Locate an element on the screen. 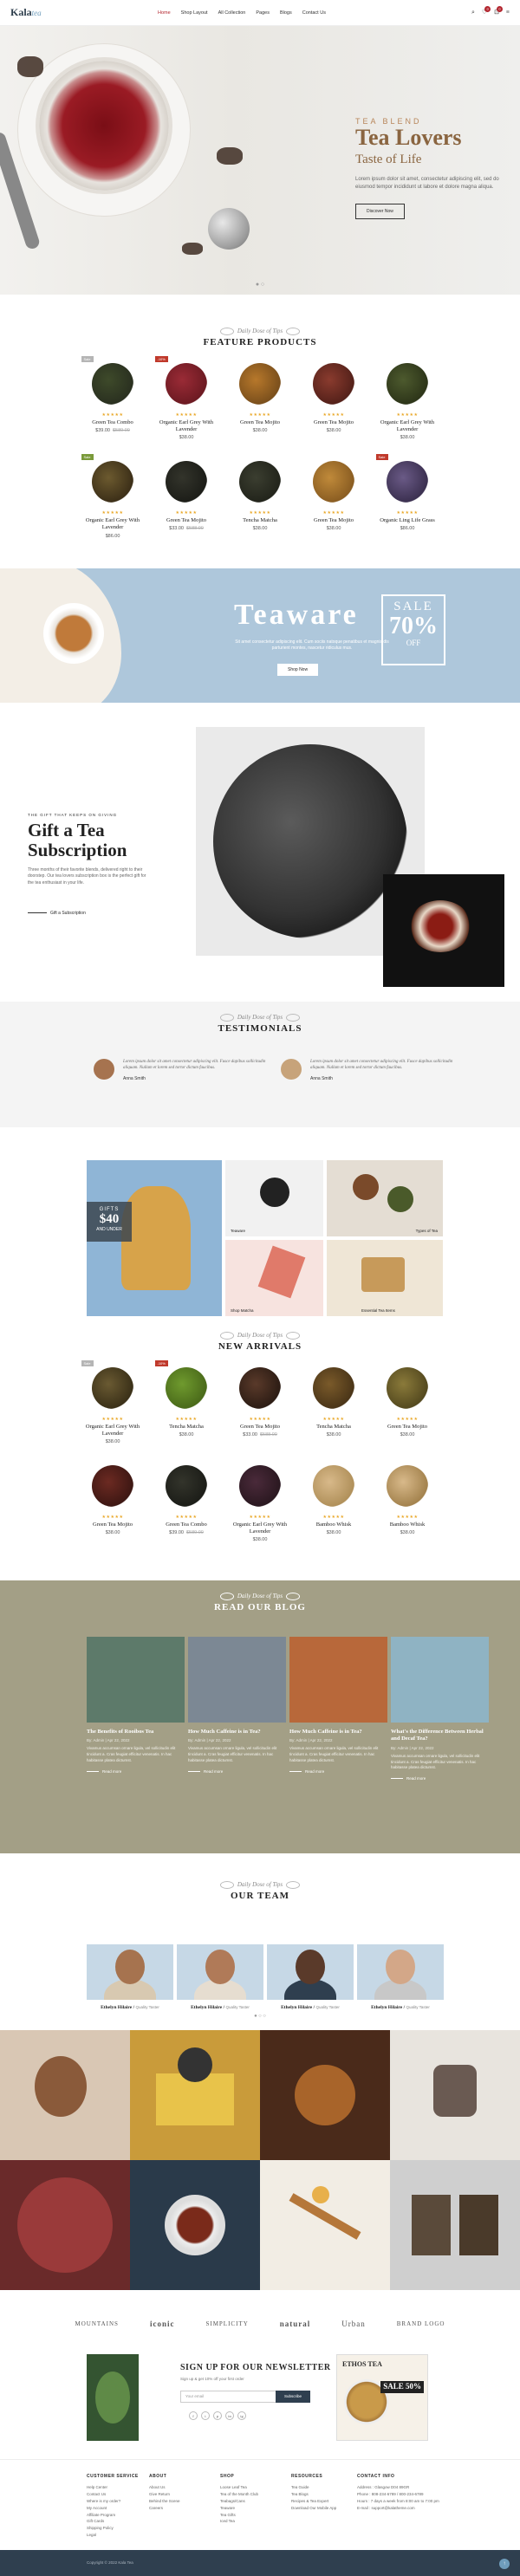 Image resolution: width=520 pixels, height=2576 pixels. product-card: ★★★★★ Green Tea Combo $39.00 $589.00 is located at coordinates (187, 1506).